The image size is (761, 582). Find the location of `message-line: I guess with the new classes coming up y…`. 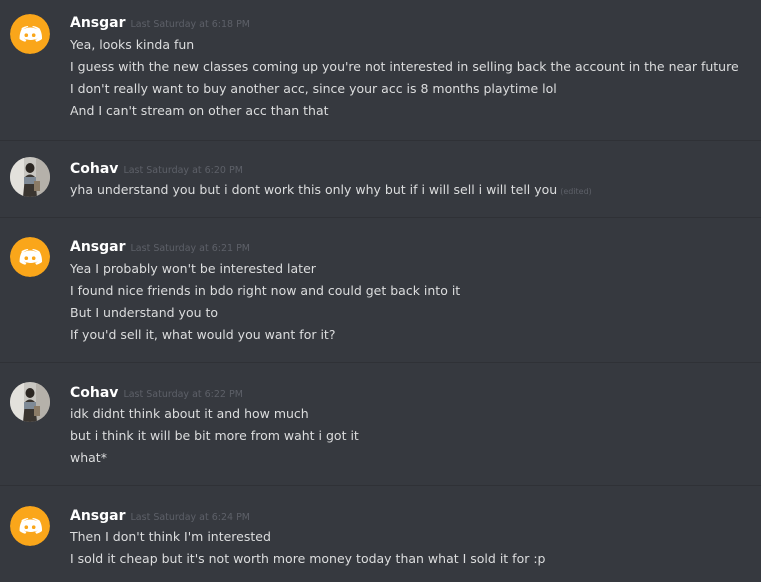

message-line: I guess with the new classes coming up y… is located at coordinates (404, 66).